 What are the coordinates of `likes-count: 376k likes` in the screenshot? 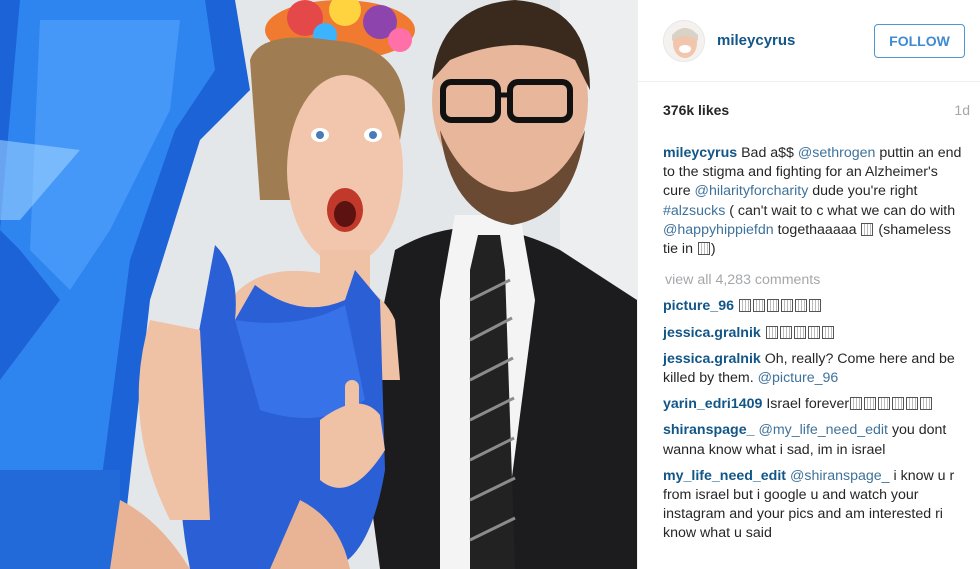 It's located at (696, 110).